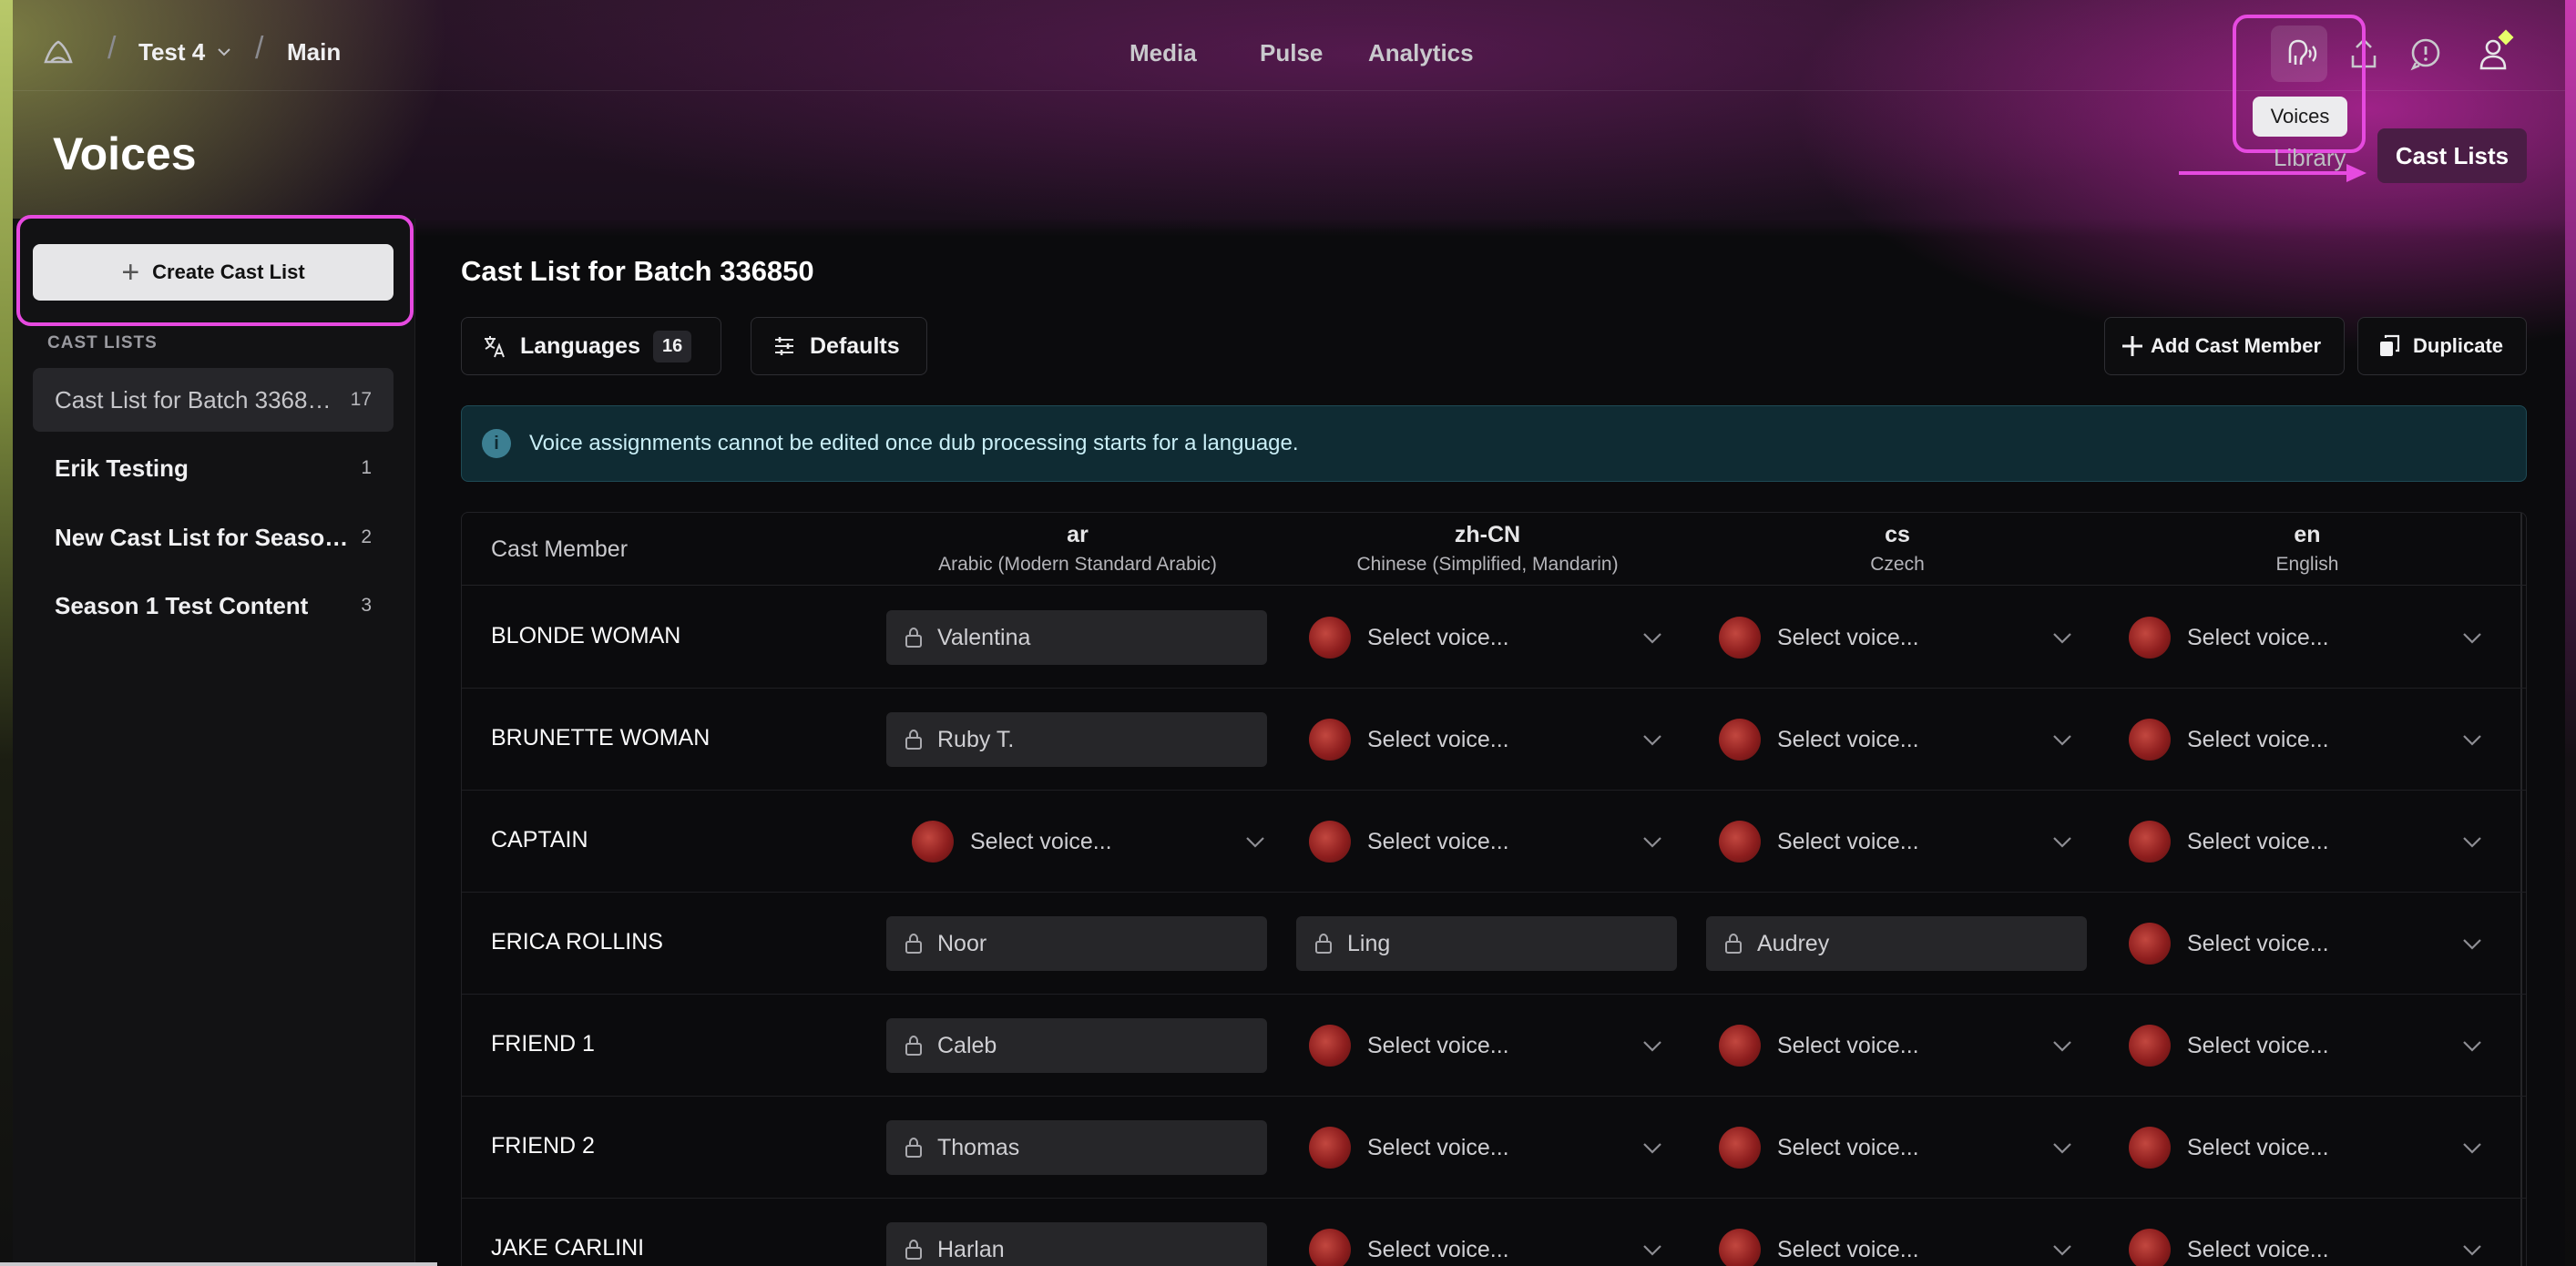 The width and height of the screenshot is (2576, 1266). Describe the element at coordinates (7, 633) in the screenshot. I see `left-decor` at that location.